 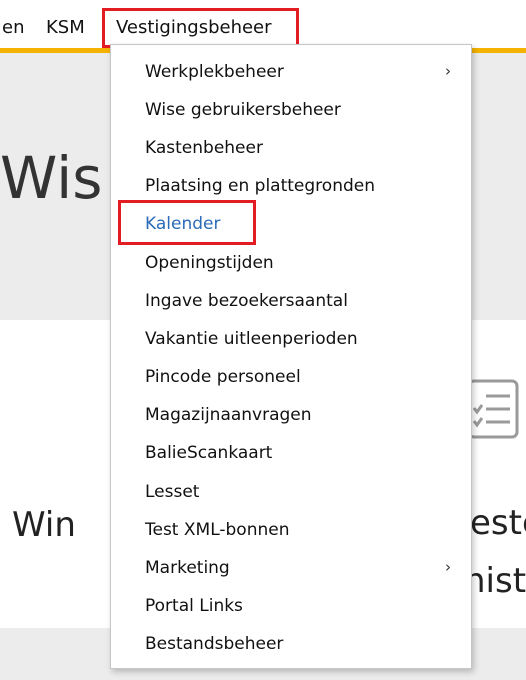 What do you see at coordinates (243, 110) in the screenshot?
I see `menu-item-wise-gebruikersbeheer: Wise gebruikersbeheer` at bounding box center [243, 110].